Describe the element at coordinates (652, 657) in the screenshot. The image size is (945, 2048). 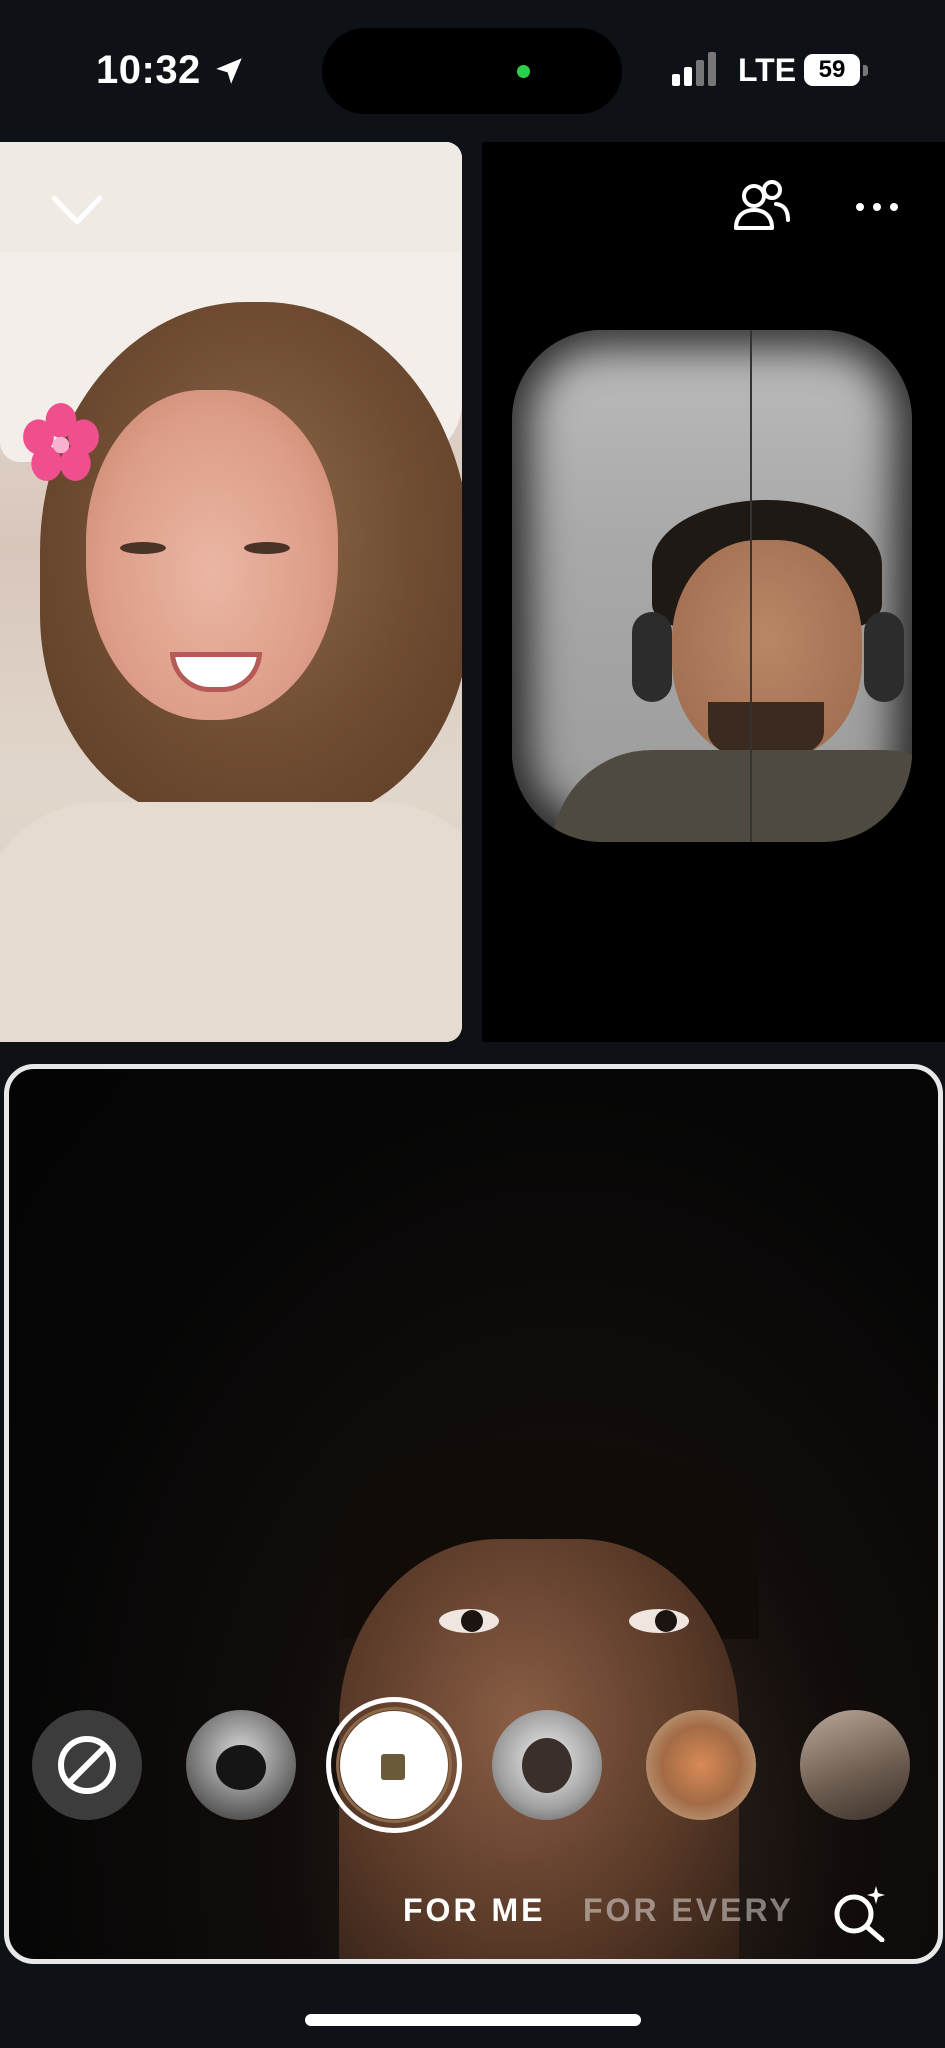
I see `headphone-left` at that location.